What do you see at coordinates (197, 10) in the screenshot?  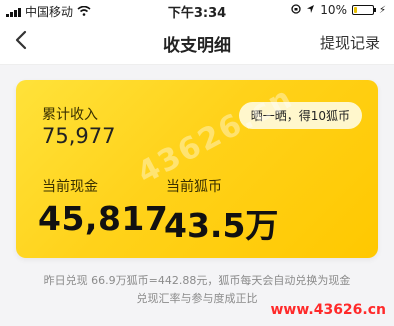 I see `status-bar: 中国移动 下午3:34 10% ⚡` at bounding box center [197, 10].